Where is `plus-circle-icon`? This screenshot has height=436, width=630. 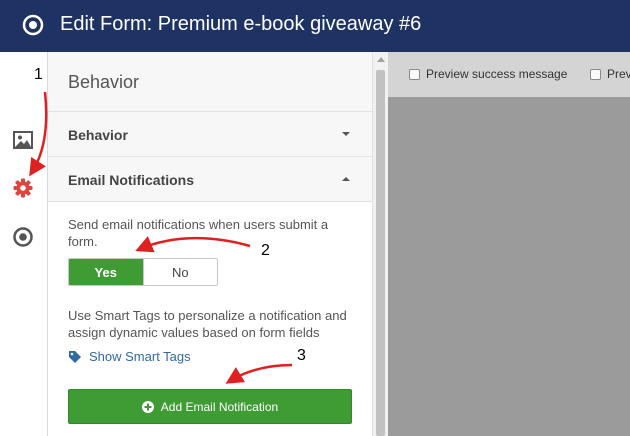
plus-circle-icon is located at coordinates (147, 406).